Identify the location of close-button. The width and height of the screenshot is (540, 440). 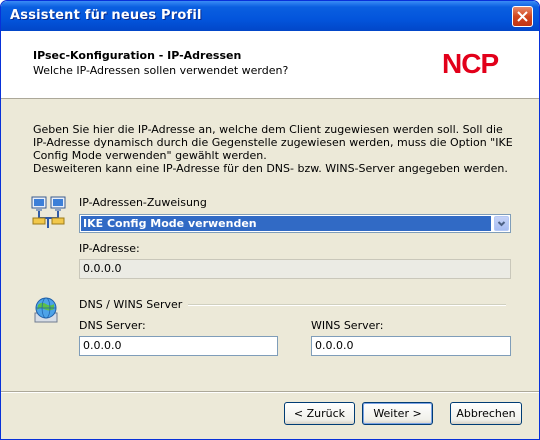
(522, 16).